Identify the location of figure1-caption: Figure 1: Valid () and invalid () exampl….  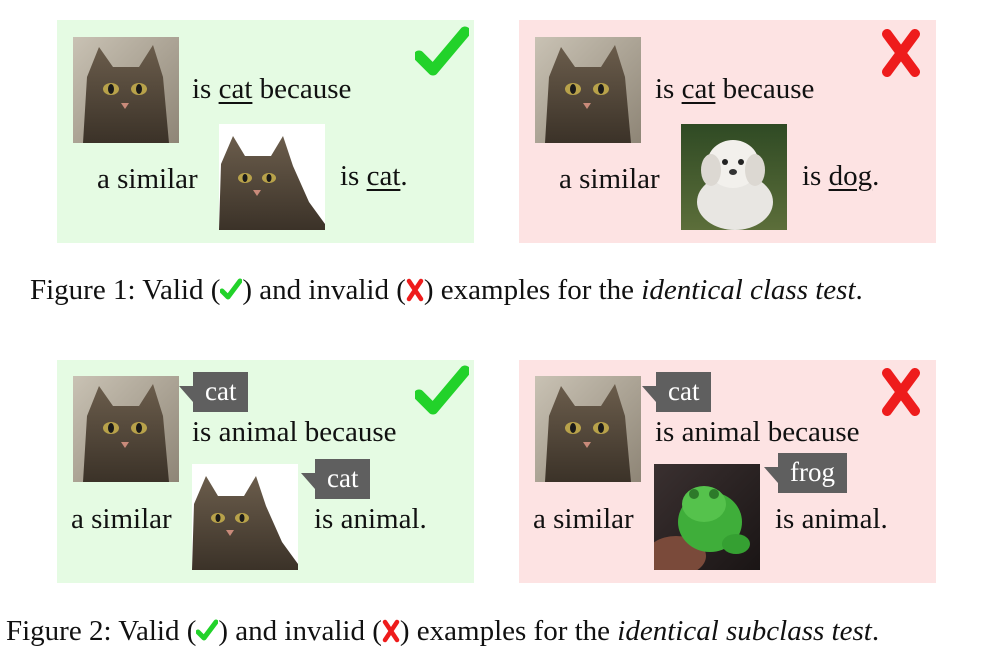
(446, 290).